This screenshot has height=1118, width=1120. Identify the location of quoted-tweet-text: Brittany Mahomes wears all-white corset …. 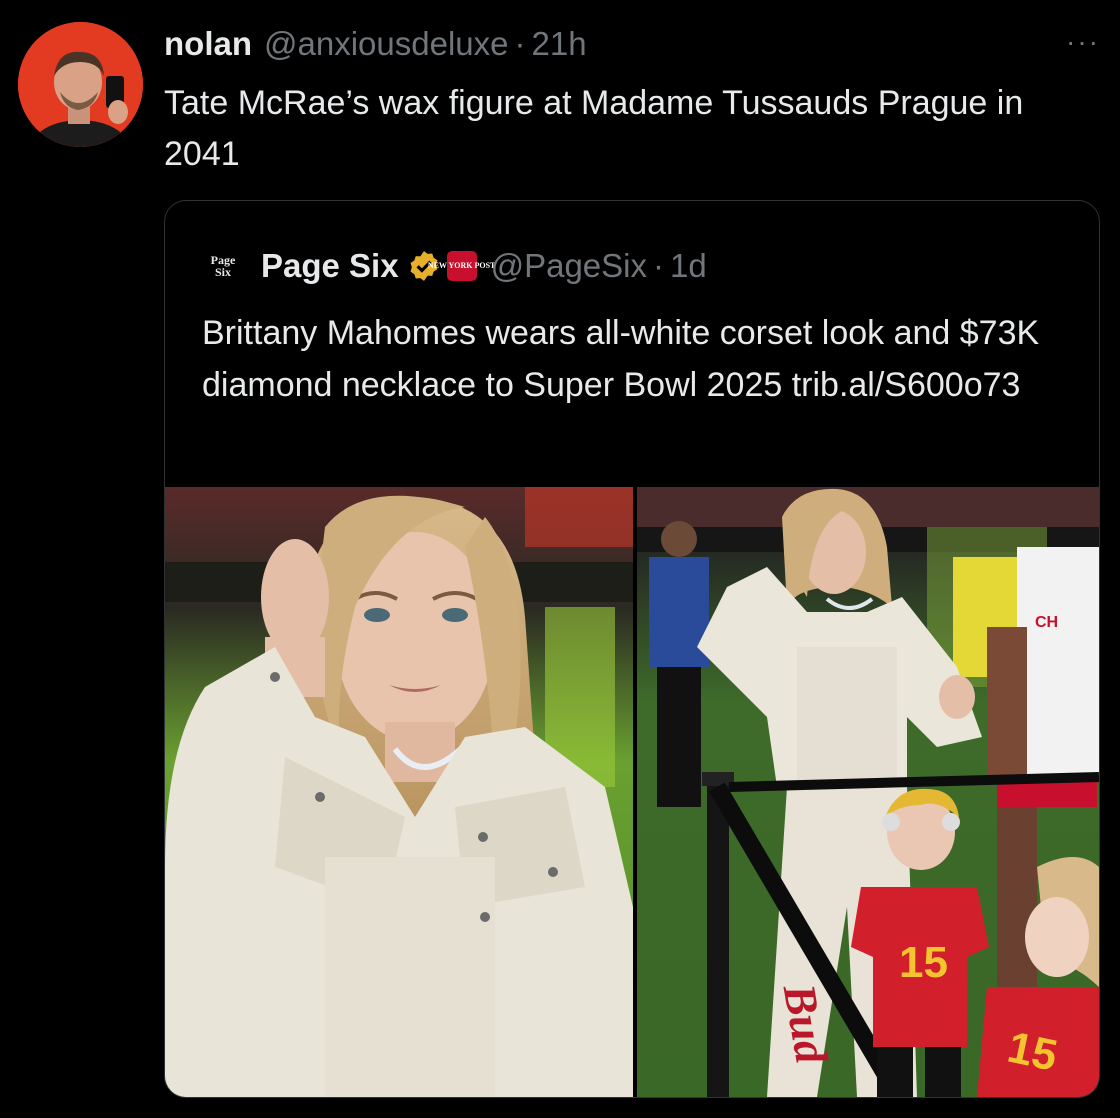
(642, 359).